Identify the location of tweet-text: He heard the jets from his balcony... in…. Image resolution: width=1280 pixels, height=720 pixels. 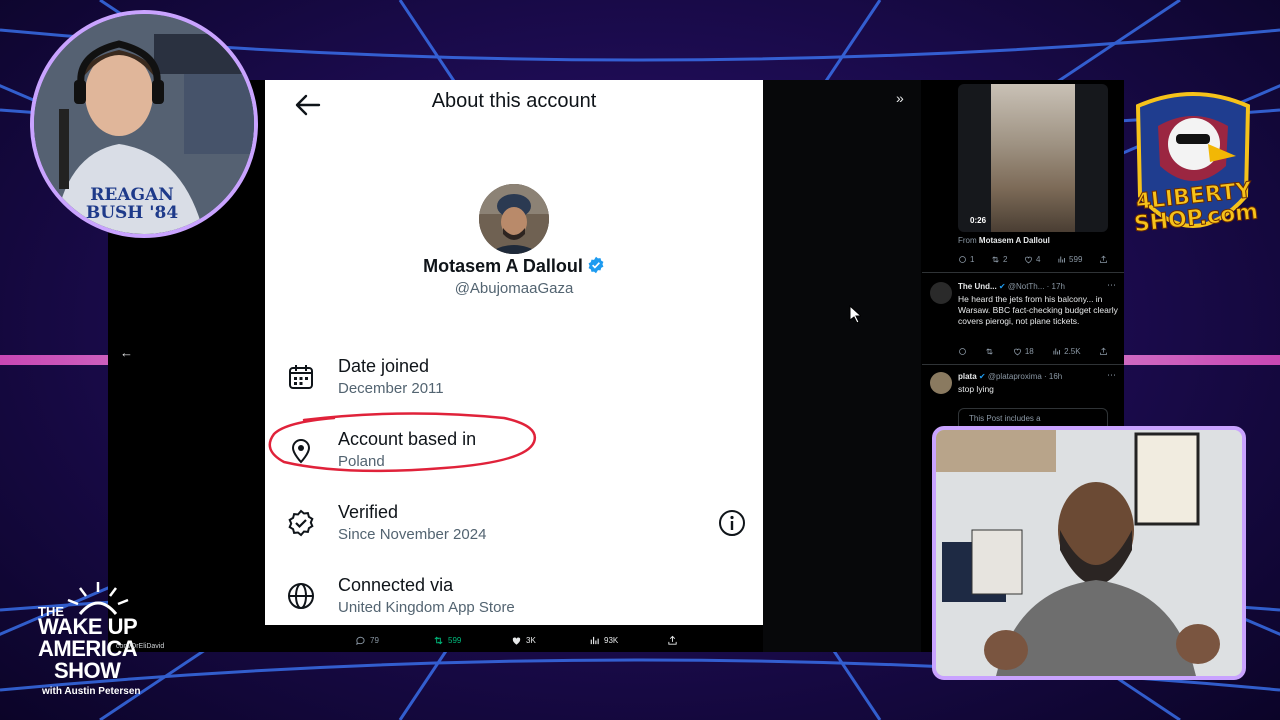
(1038, 310).